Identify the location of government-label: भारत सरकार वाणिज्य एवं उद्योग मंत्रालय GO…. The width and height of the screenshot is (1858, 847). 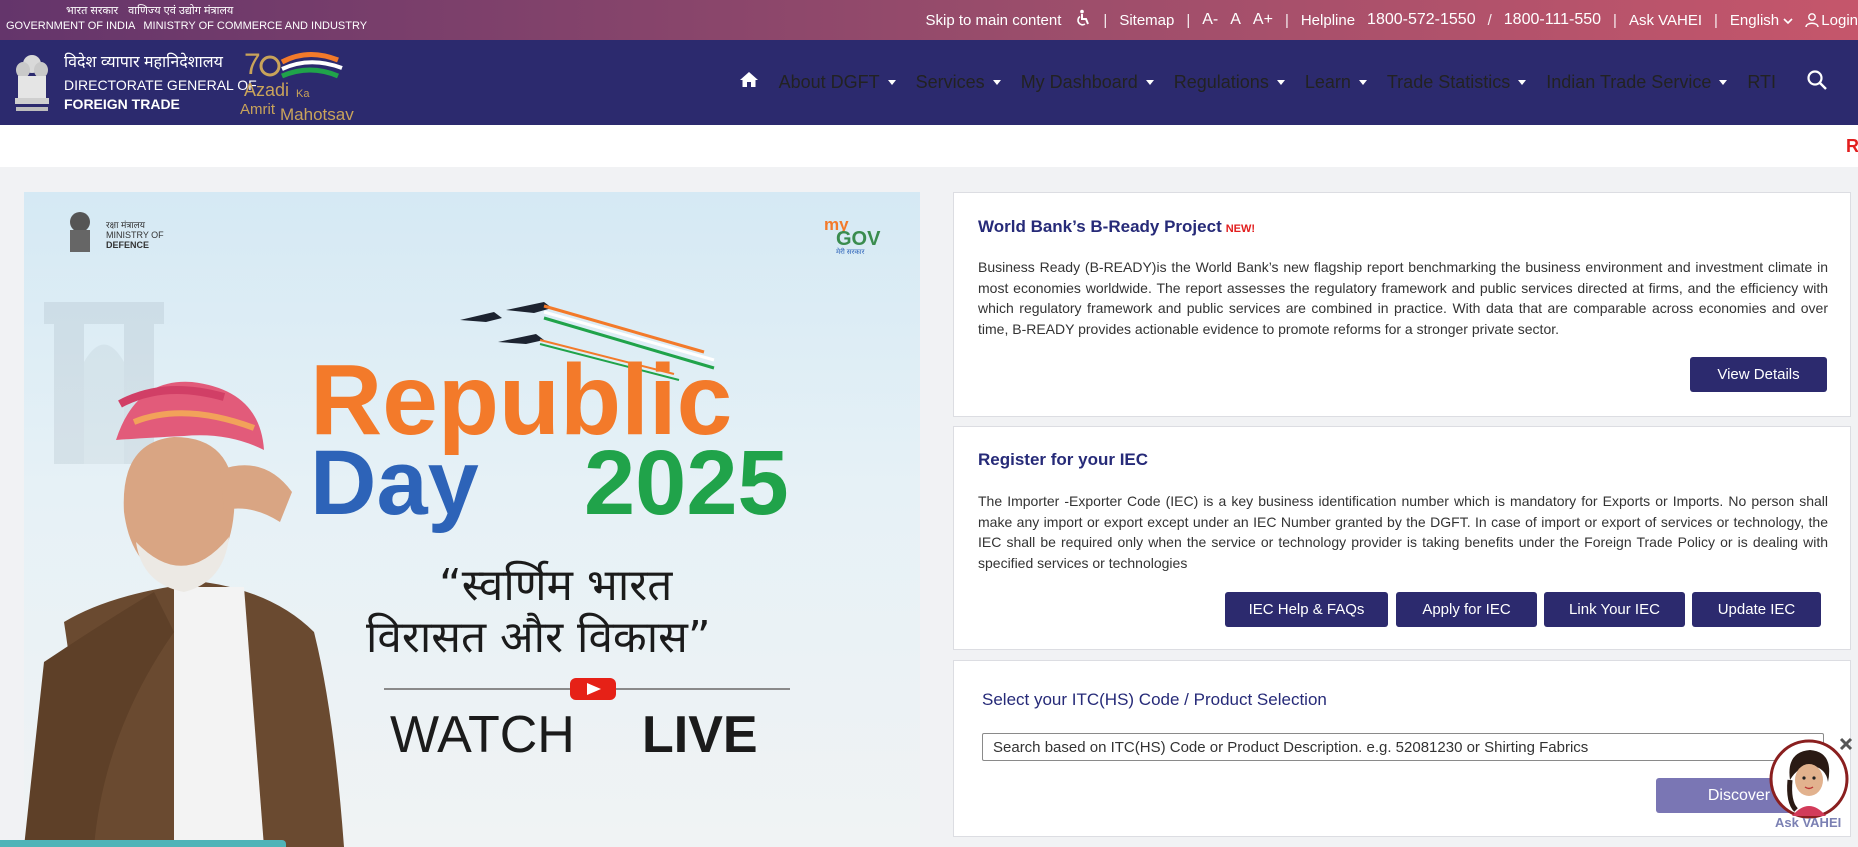
(190, 19).